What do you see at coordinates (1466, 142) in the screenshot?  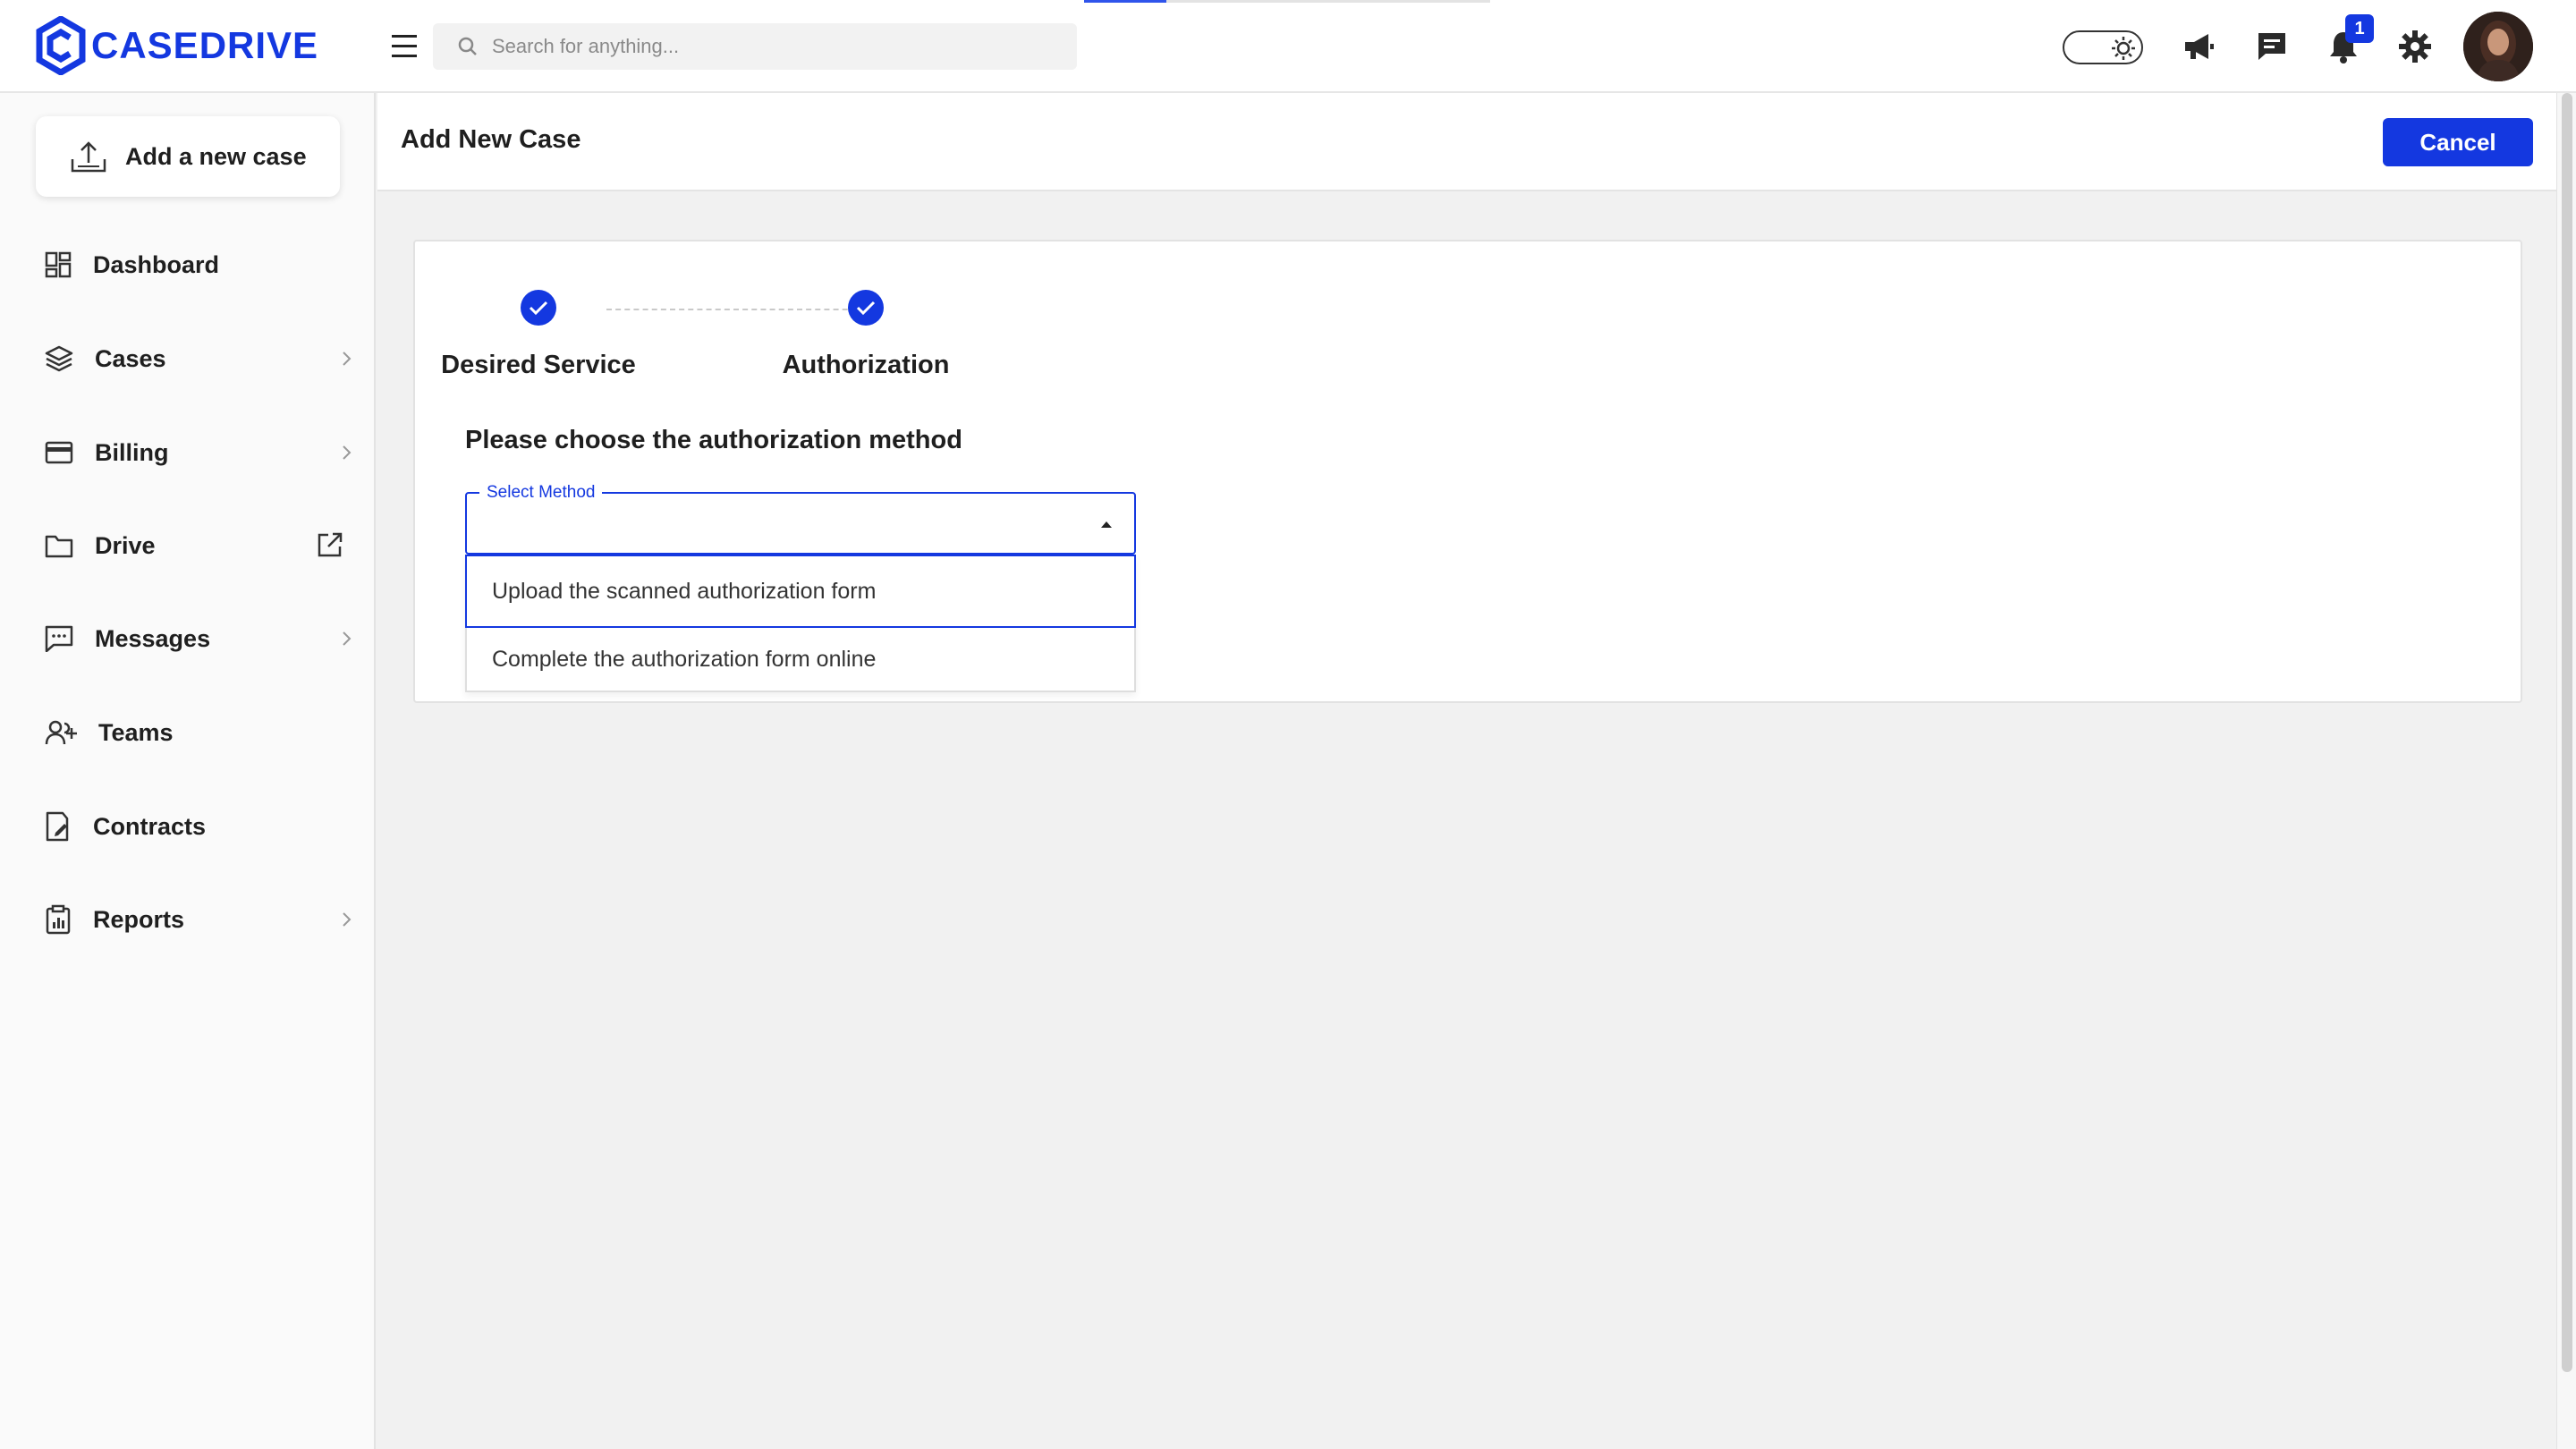 I see `page-header: Add New Case Cancel` at bounding box center [1466, 142].